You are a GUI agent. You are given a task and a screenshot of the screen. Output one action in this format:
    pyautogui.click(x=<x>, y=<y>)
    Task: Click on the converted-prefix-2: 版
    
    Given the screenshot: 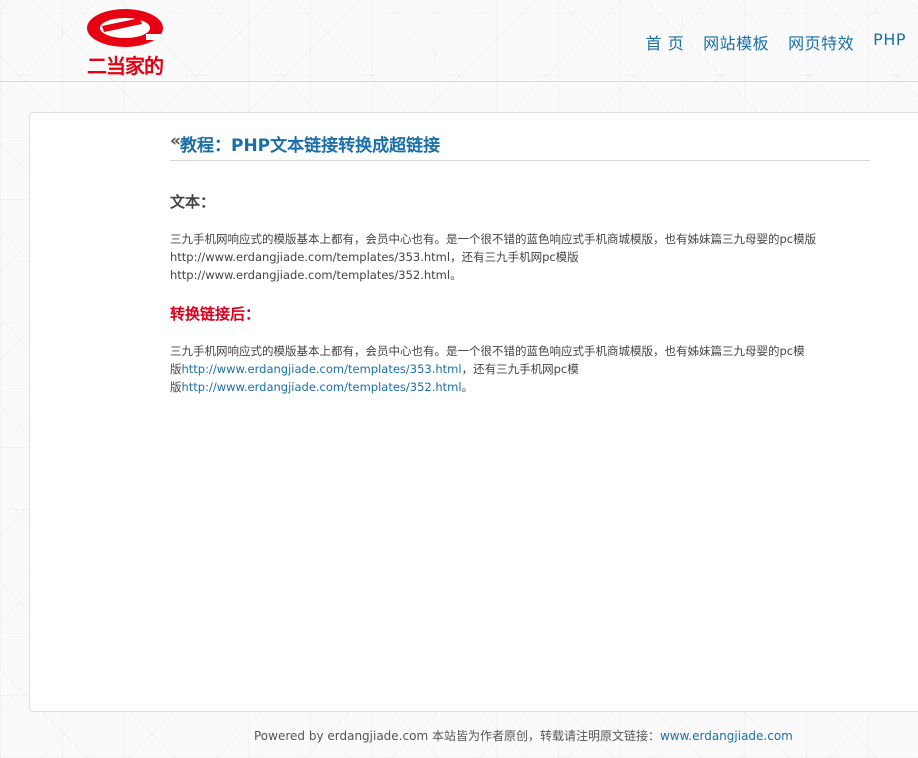 What is the action you would take?
    pyautogui.click(x=176, y=387)
    